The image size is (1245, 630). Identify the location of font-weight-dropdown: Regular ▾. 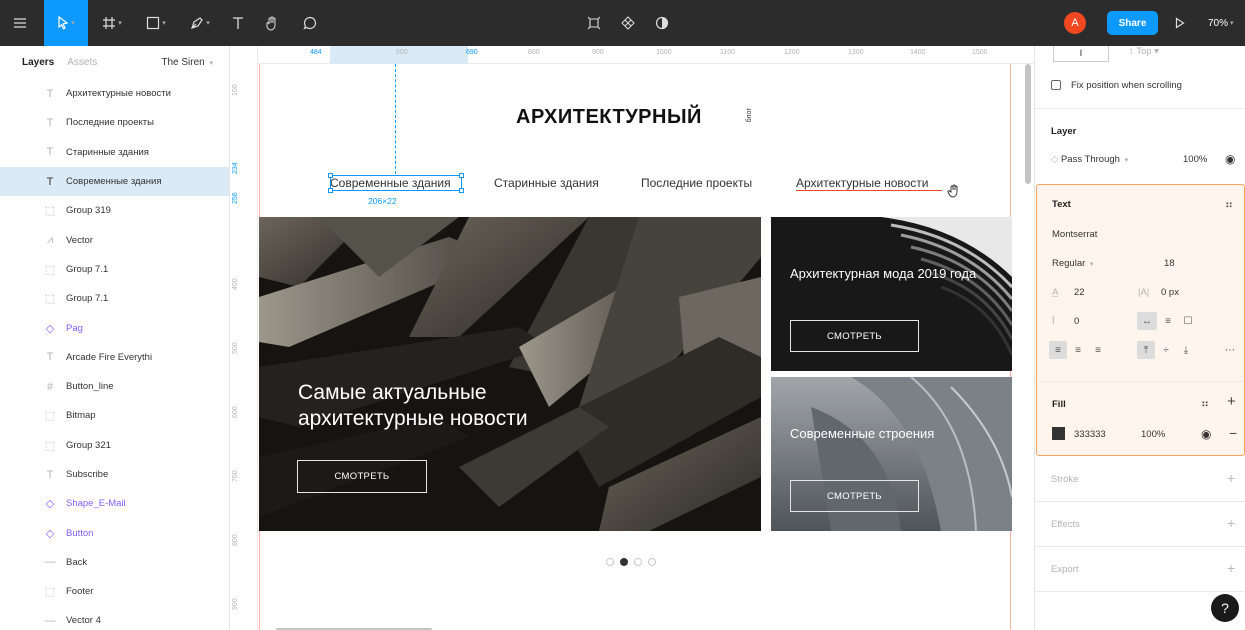
(1072, 263).